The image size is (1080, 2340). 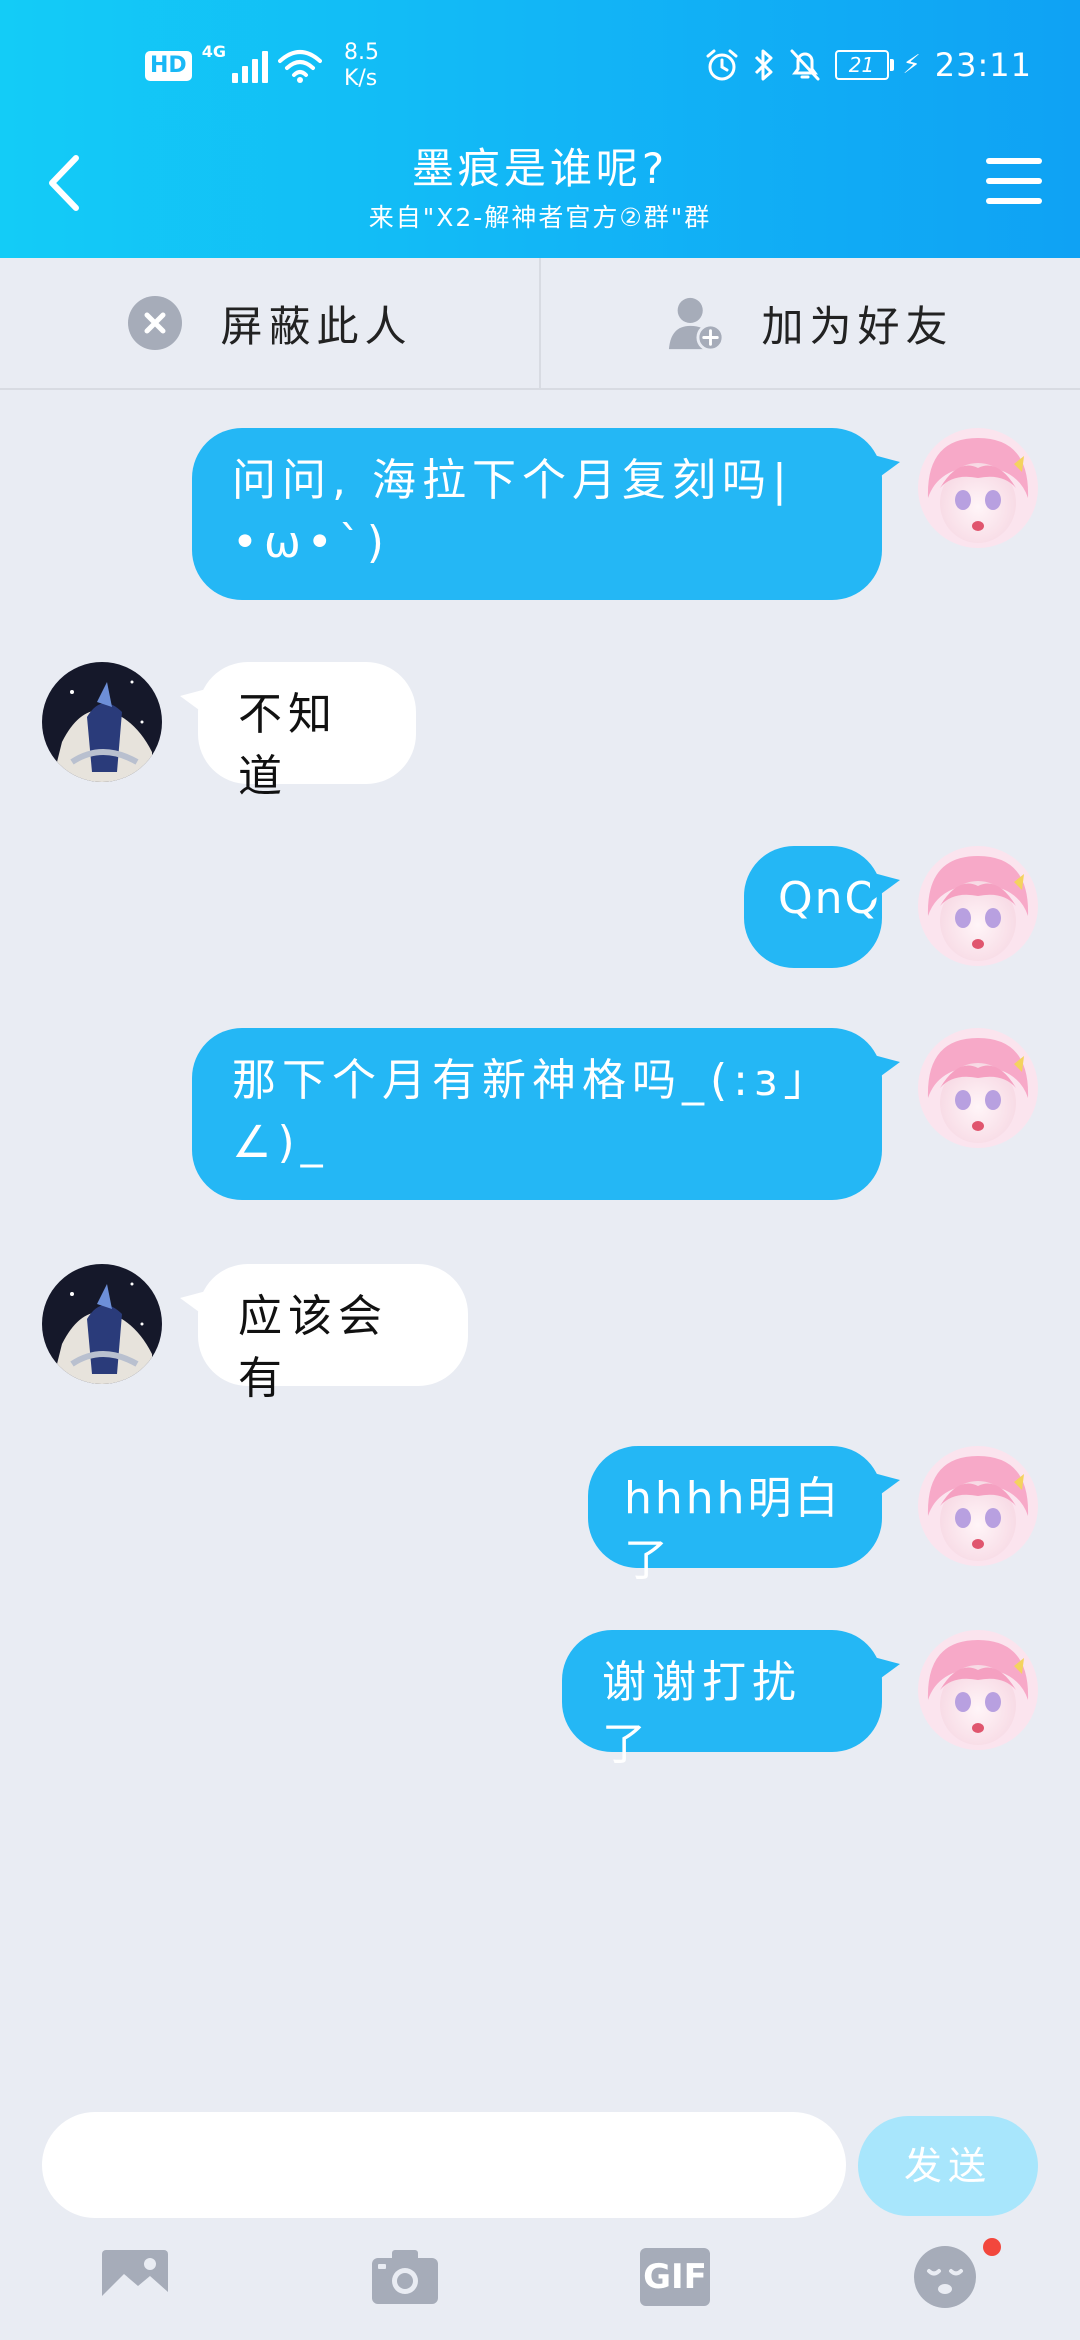 I want to click on network-type: 4G, so click(x=213, y=51).